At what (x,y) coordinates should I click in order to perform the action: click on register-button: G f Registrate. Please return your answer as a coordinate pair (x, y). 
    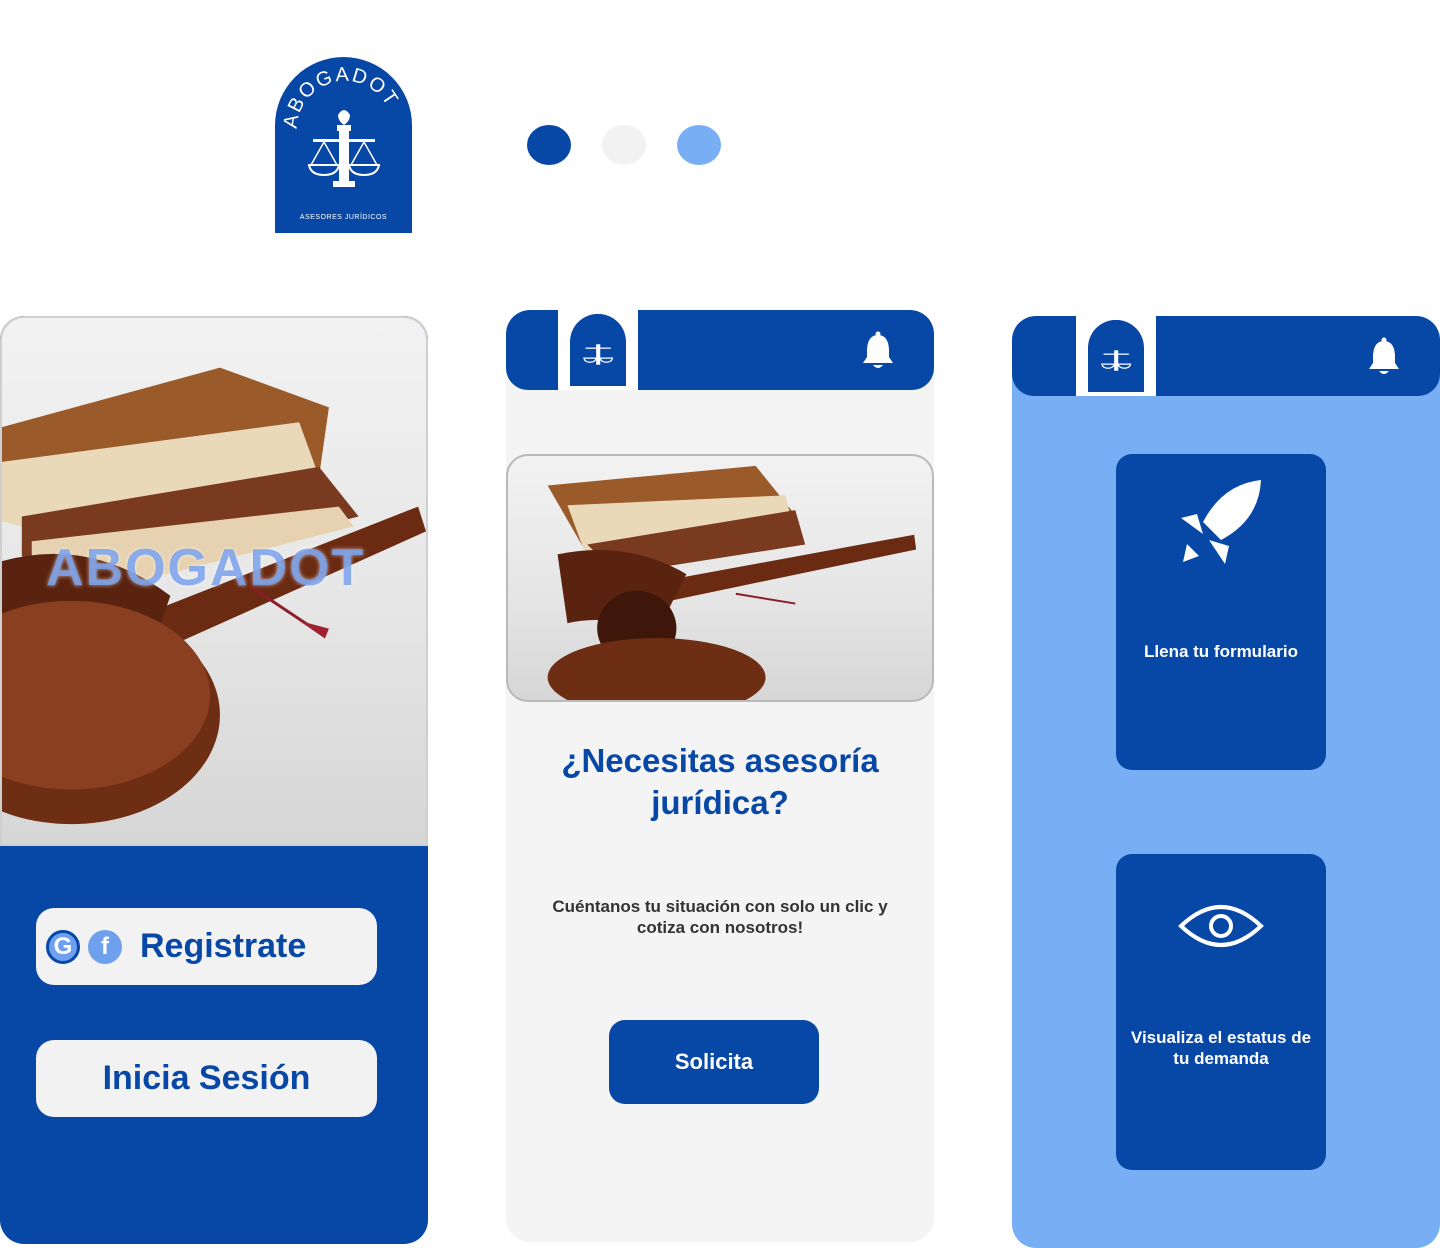
    Looking at the image, I should click on (206, 946).